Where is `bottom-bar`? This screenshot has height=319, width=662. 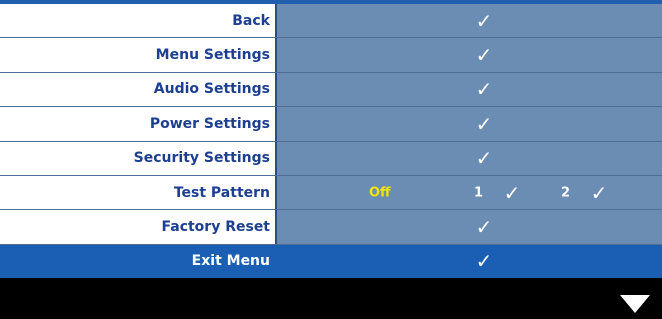
bottom-bar is located at coordinates (331, 302).